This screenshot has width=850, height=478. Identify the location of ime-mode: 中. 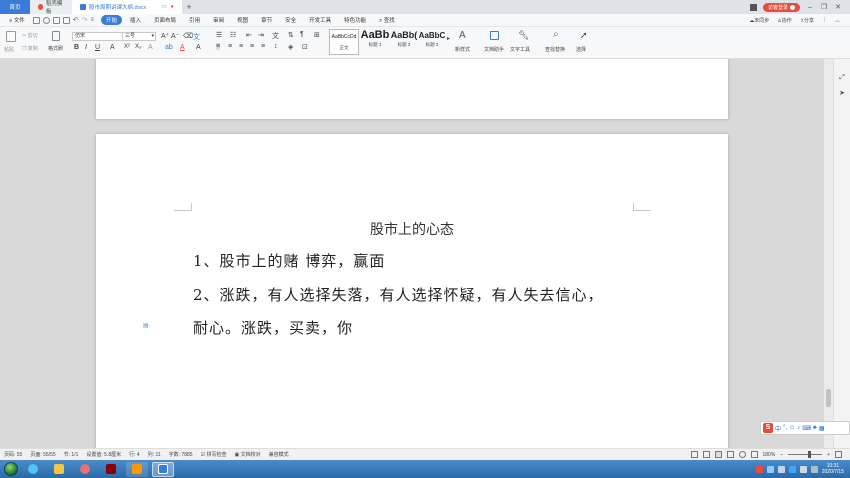
(778, 428).